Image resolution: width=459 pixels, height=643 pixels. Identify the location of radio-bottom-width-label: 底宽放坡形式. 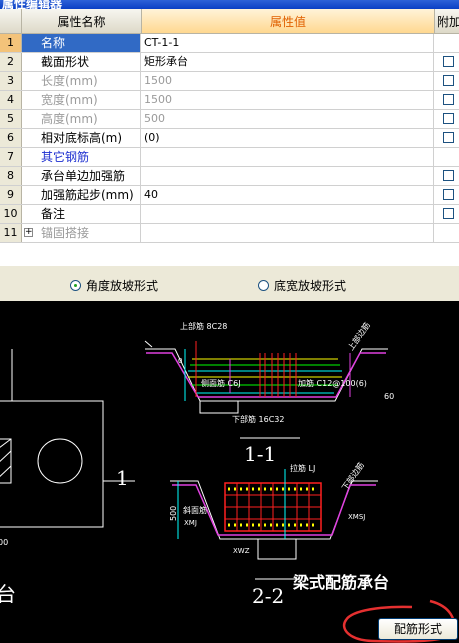
(310, 286).